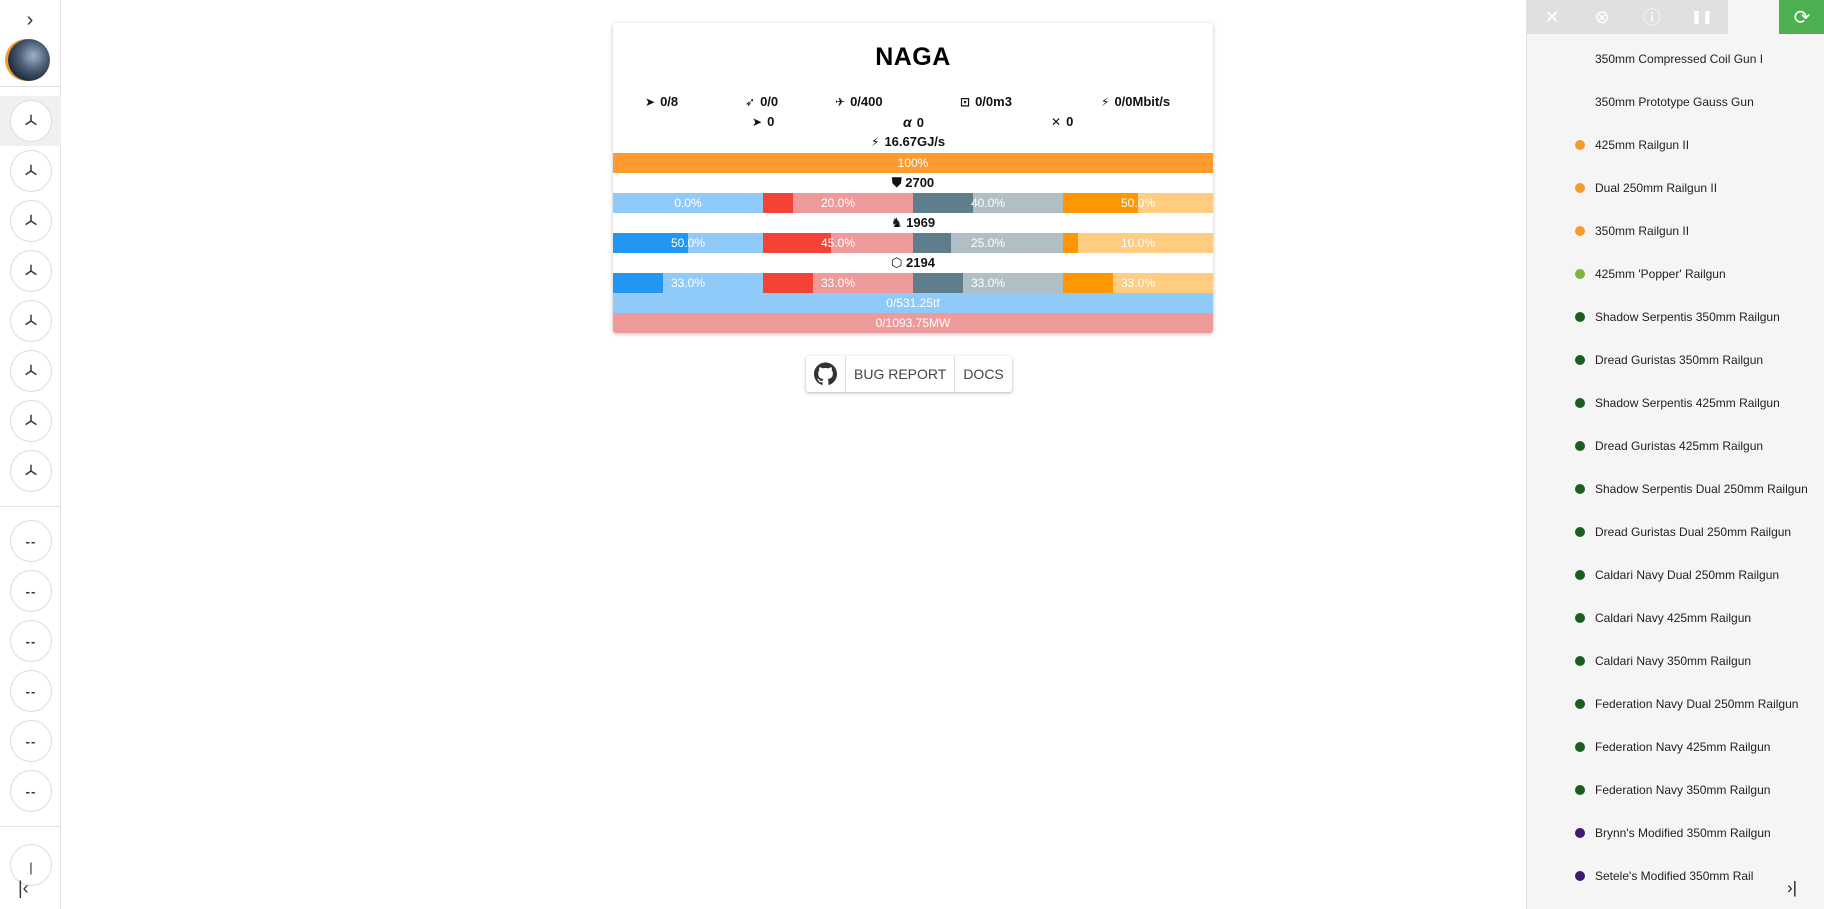  What do you see at coordinates (913, 323) in the screenshot?
I see `power-bar: 0/1093.75MW` at bounding box center [913, 323].